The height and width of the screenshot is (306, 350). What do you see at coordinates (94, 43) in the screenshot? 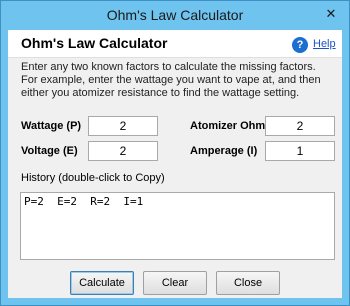
I see `page-title: Ohm's Law Calculator` at bounding box center [94, 43].